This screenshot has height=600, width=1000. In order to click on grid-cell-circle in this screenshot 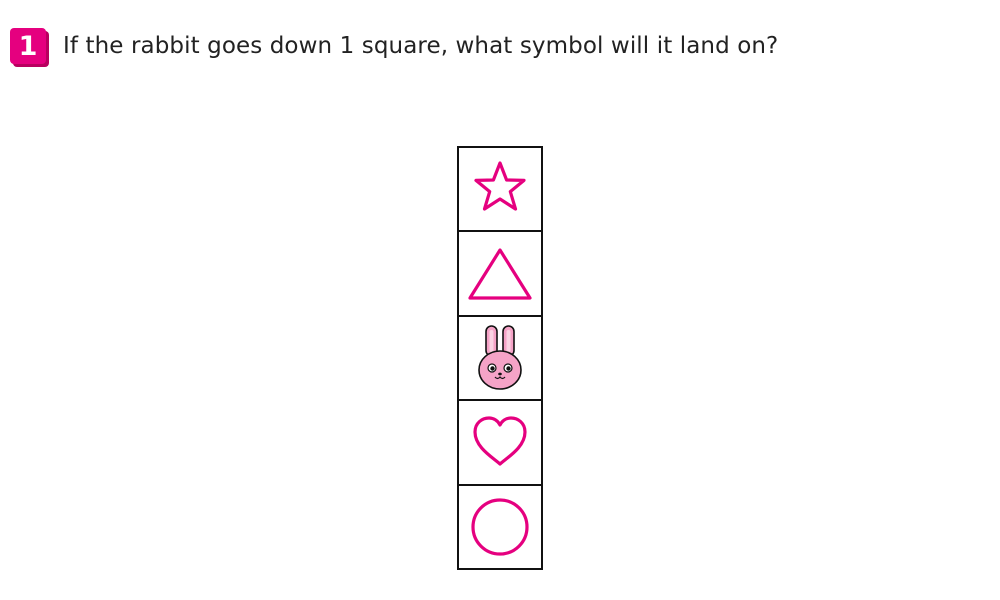, I will do `click(500, 527)`.